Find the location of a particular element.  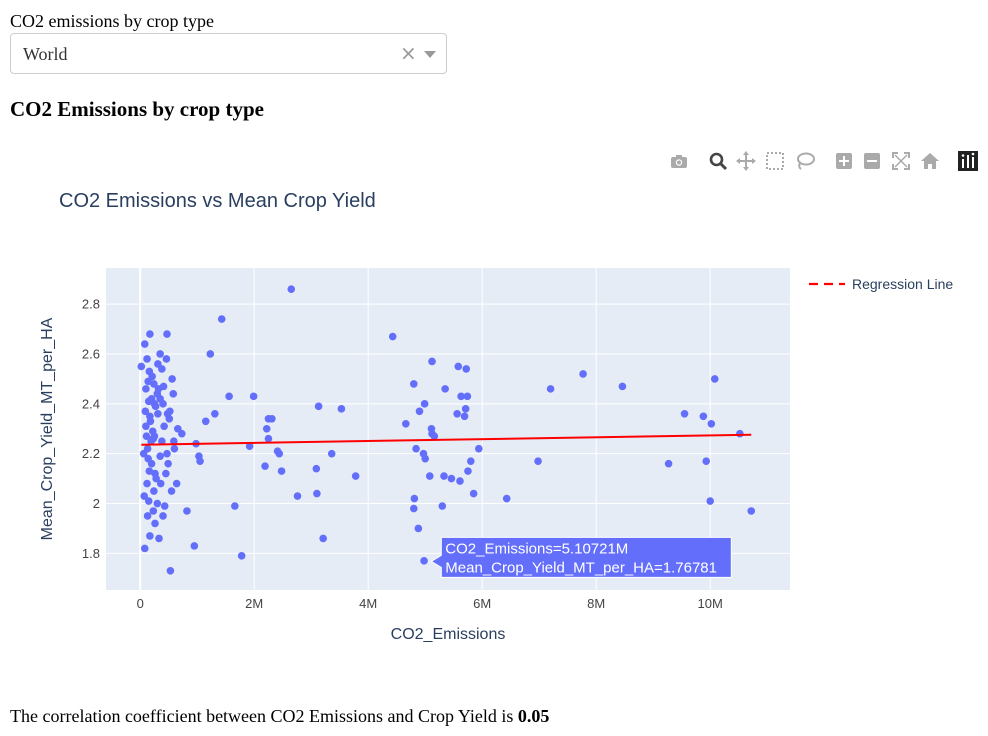

camera-icon is located at coordinates (679, 161).